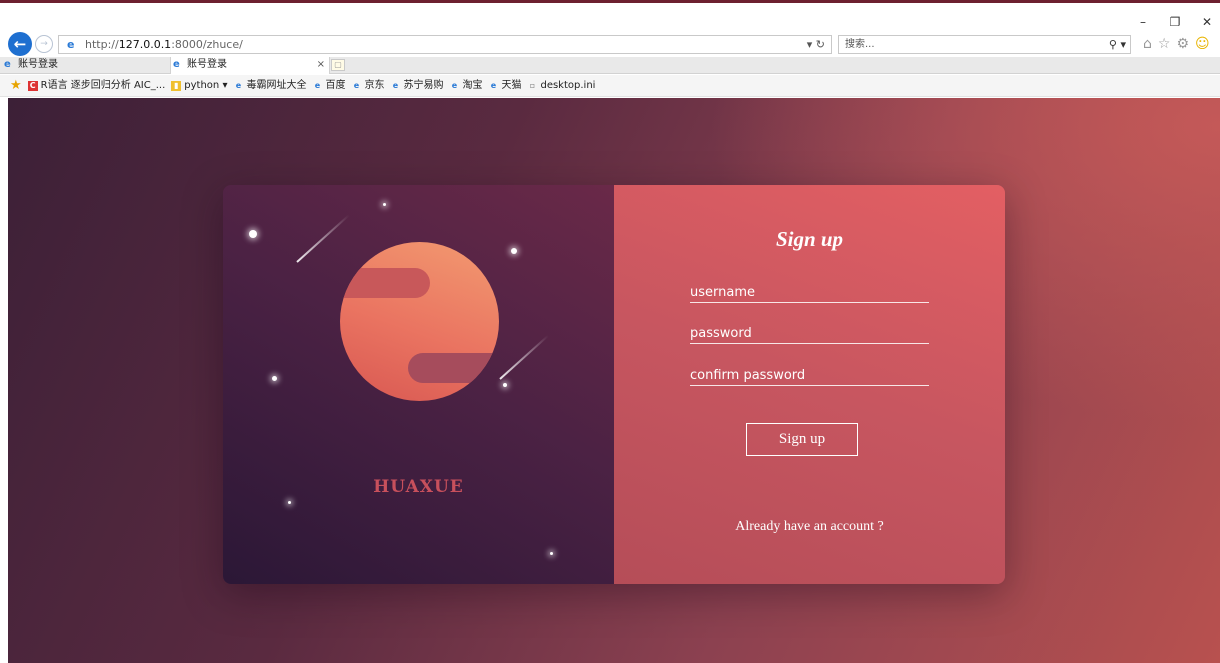 This screenshot has height=663, width=1220. Describe the element at coordinates (1117, 44) in the screenshot. I see `search-icon: ⚲ ▾` at that location.